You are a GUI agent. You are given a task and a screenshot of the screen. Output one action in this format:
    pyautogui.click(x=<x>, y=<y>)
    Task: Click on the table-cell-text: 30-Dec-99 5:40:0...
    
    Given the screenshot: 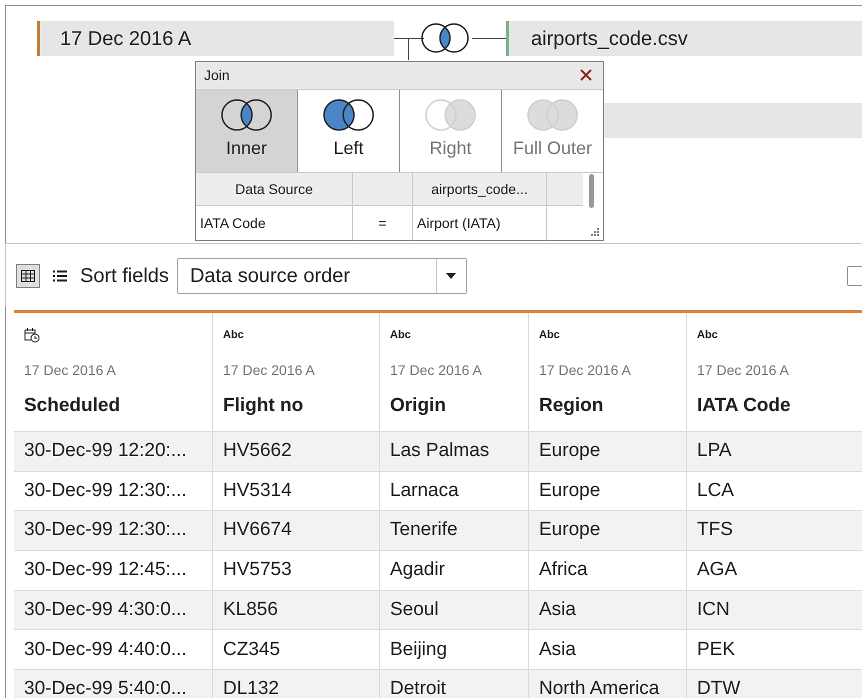 What is the action you would take?
    pyautogui.click(x=105, y=687)
    